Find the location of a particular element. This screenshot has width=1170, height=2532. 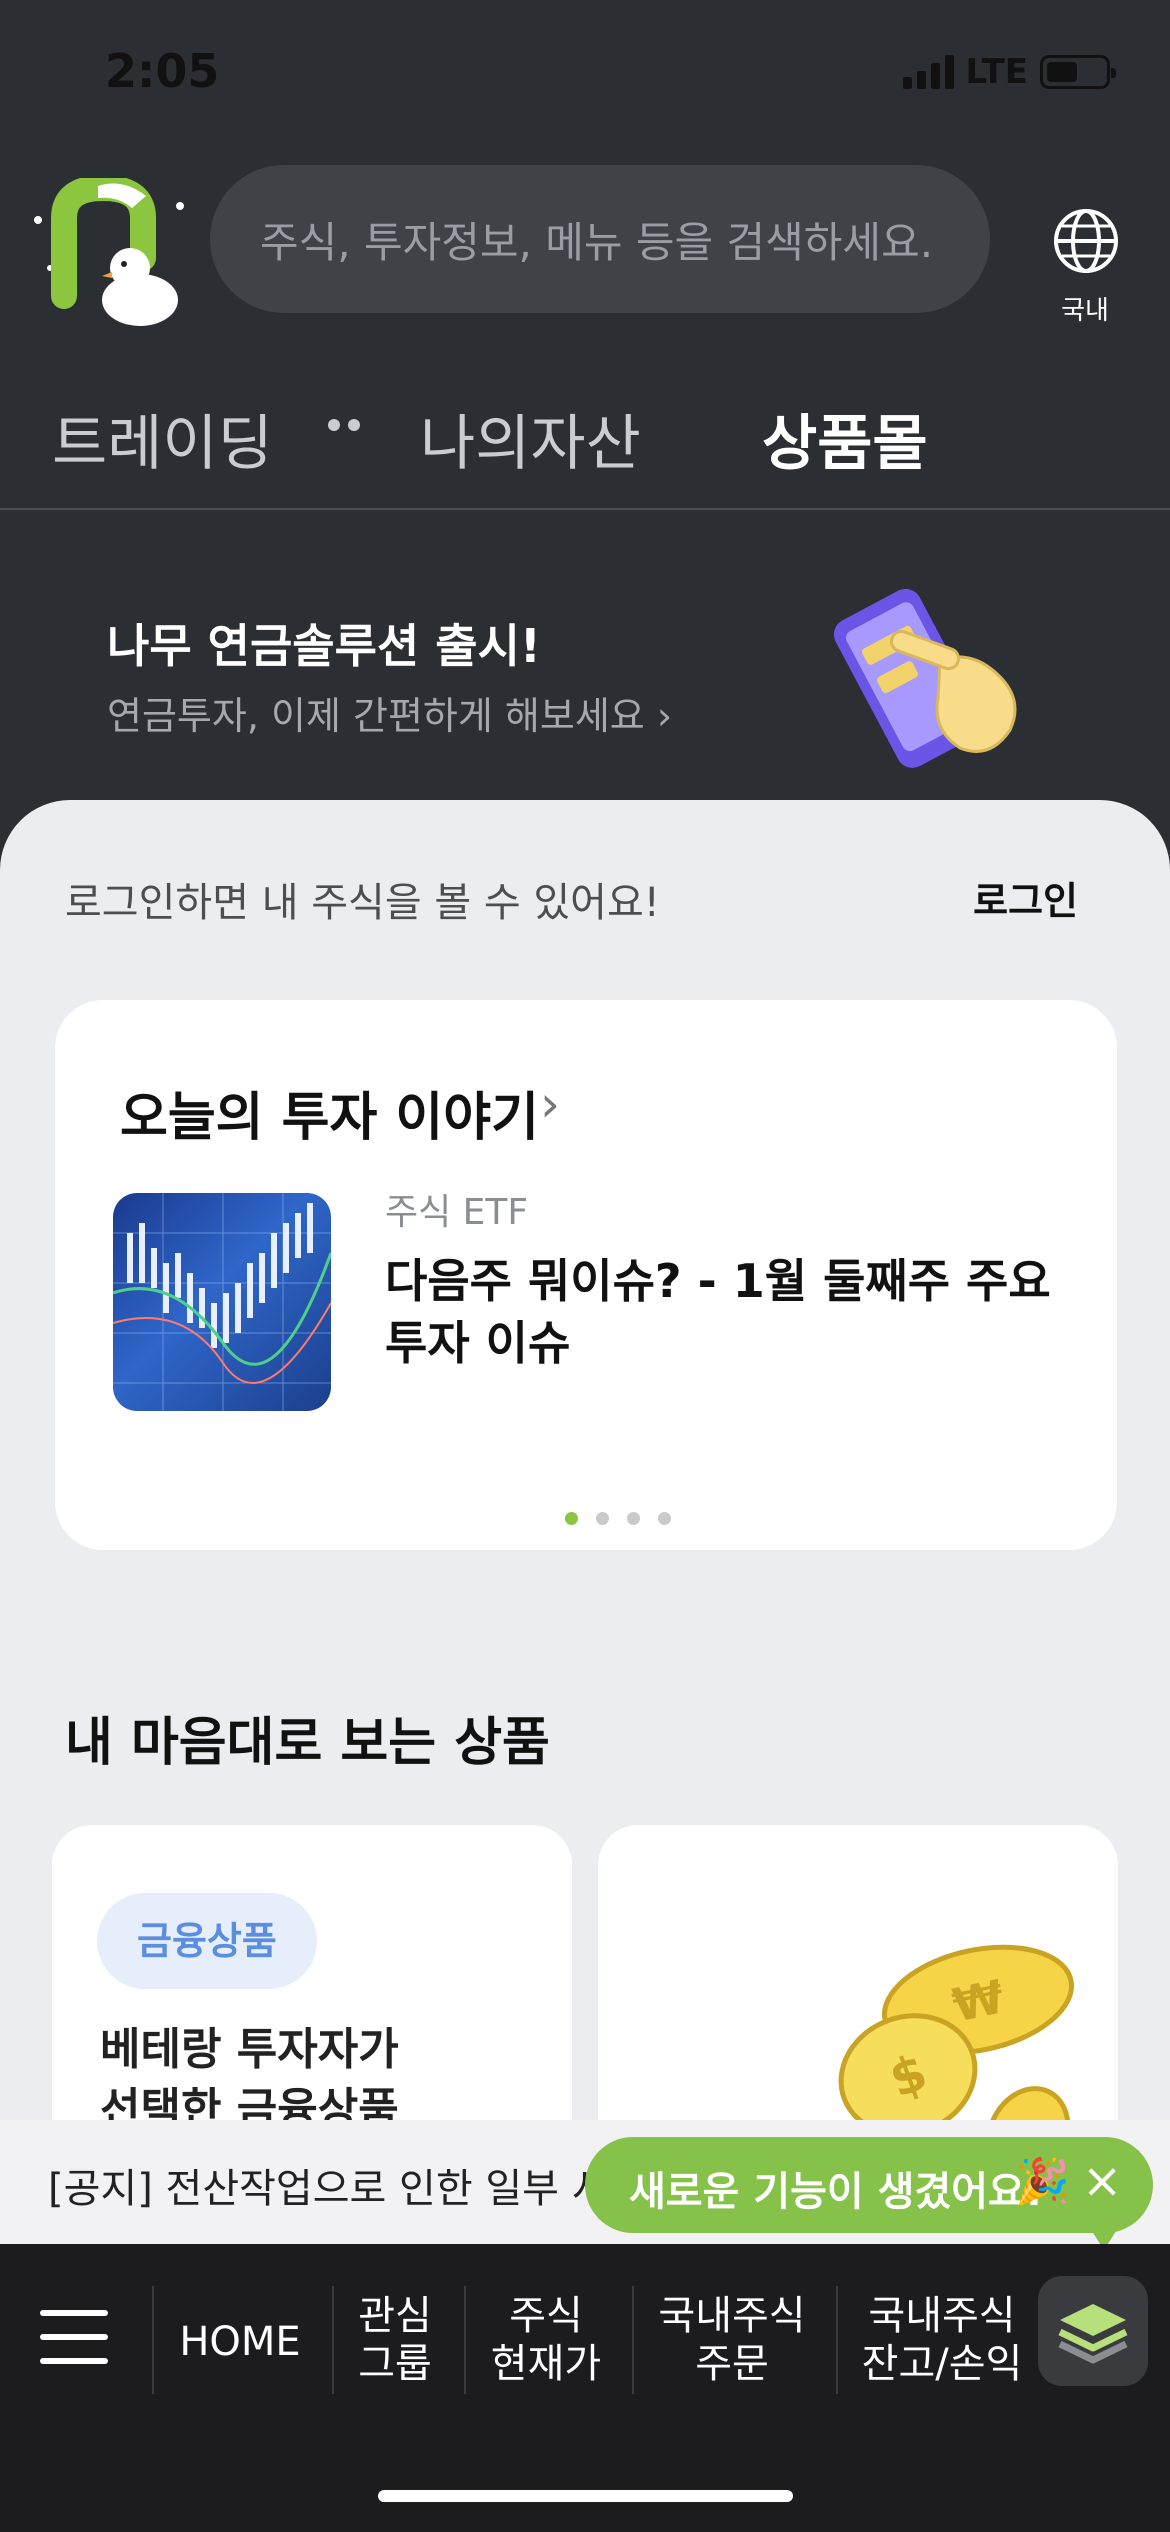

main-tabs: 트레이딩 나의자산 상품몰 is located at coordinates (585, 447).